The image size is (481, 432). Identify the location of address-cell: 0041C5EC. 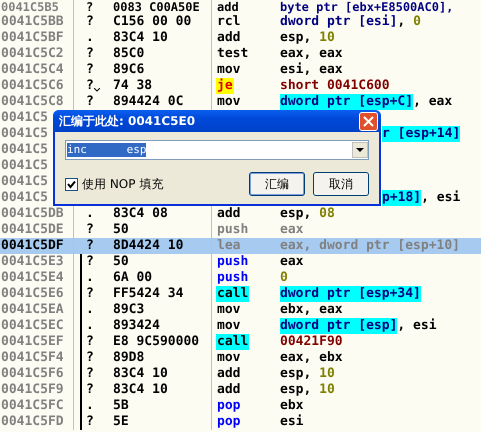
(37, 326).